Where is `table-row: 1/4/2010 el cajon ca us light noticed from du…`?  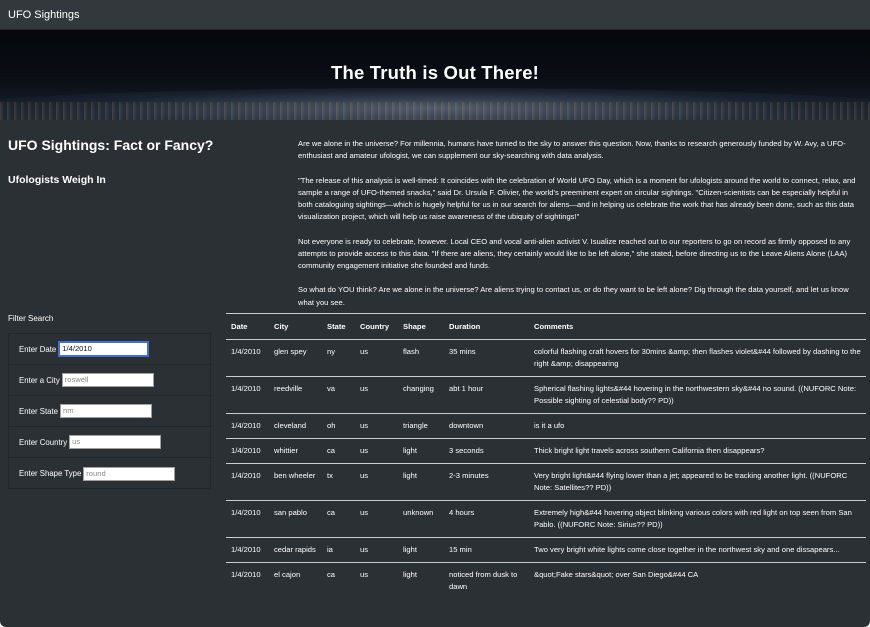 table-row: 1/4/2010 el cajon ca us light noticed from du… is located at coordinates (546, 581).